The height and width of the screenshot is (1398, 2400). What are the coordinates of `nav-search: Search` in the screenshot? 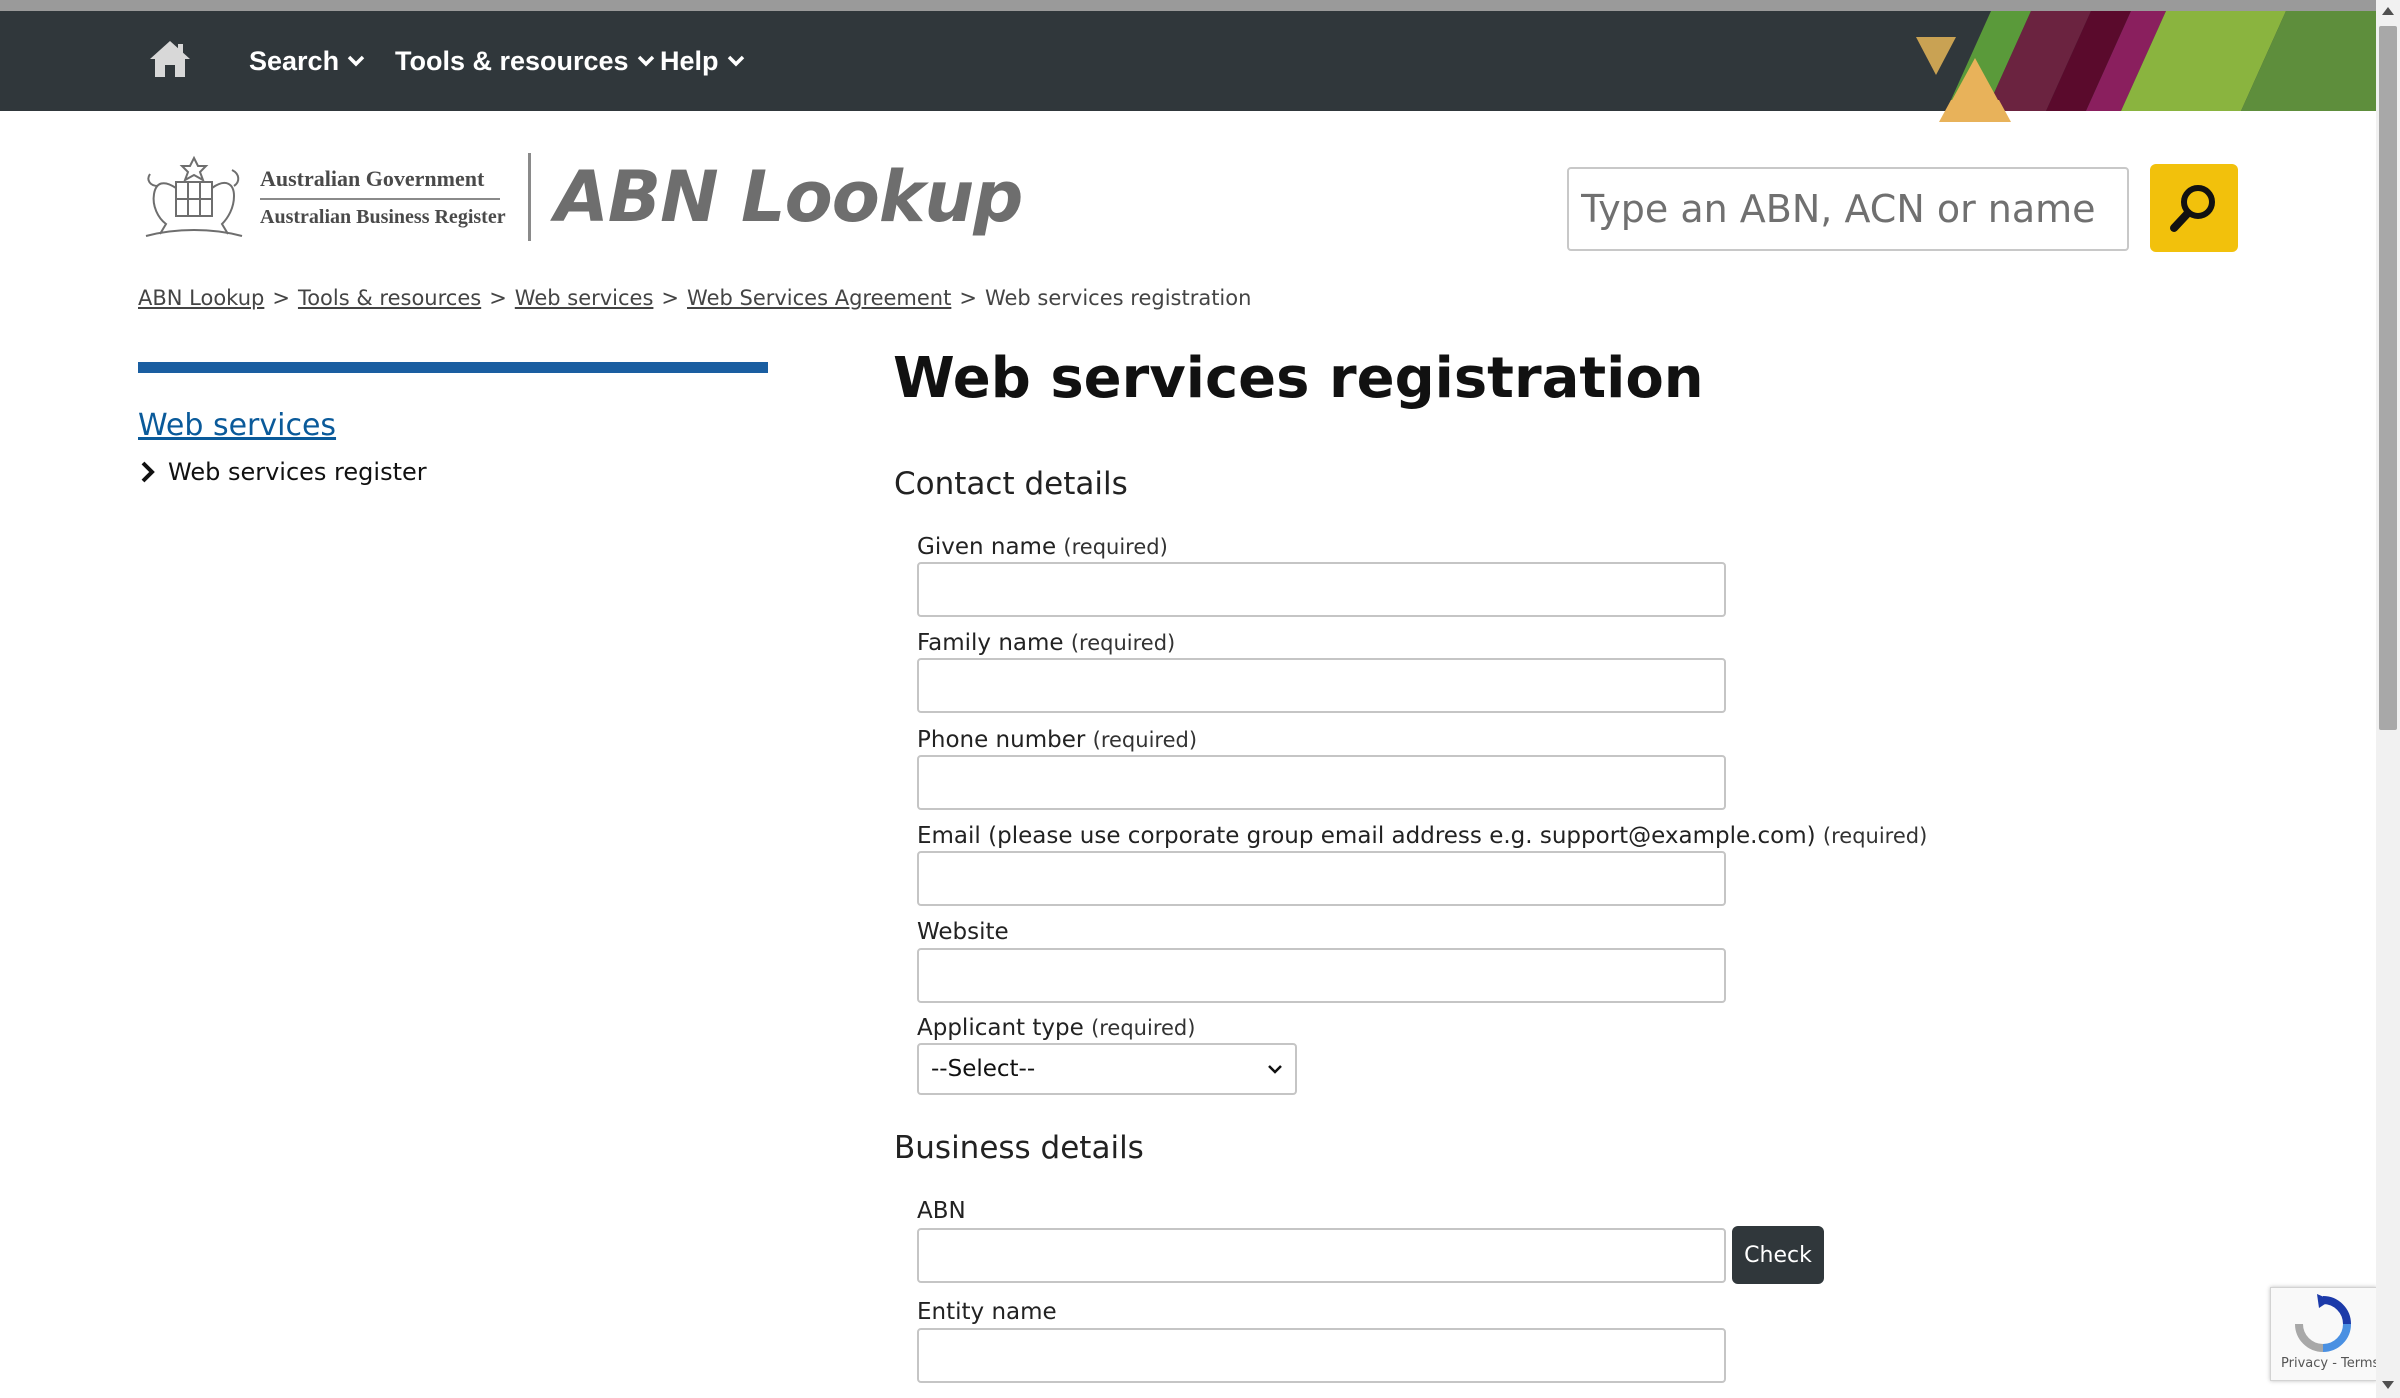 It's located at (307, 61).